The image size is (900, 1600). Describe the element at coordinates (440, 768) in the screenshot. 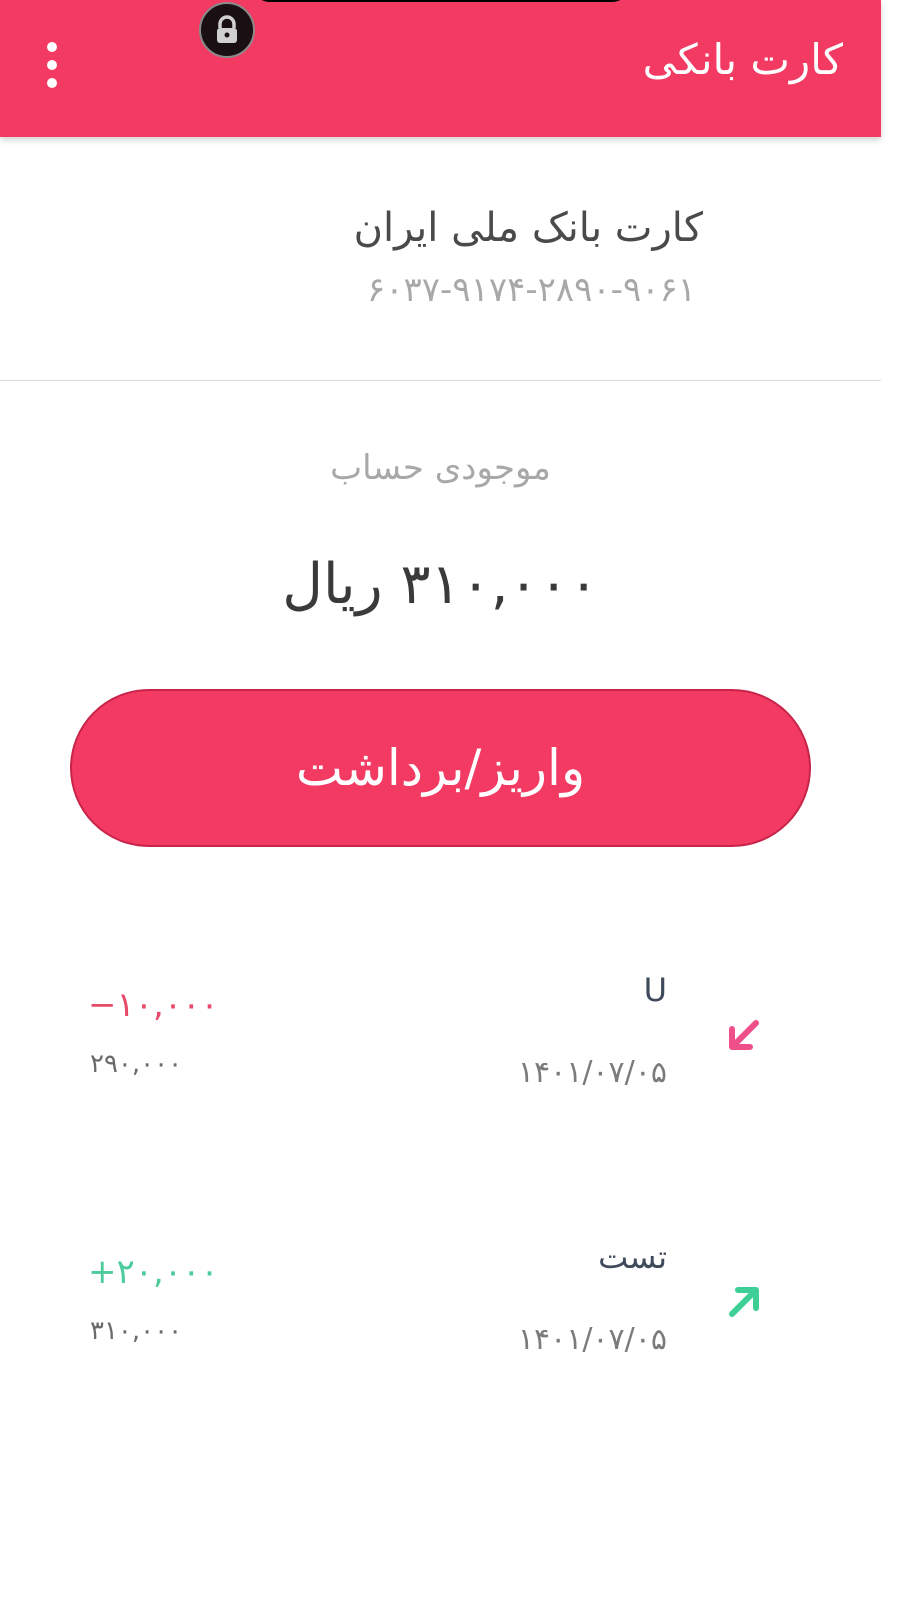

I see `deposit-withdraw-button: واریز/برداشت` at that location.